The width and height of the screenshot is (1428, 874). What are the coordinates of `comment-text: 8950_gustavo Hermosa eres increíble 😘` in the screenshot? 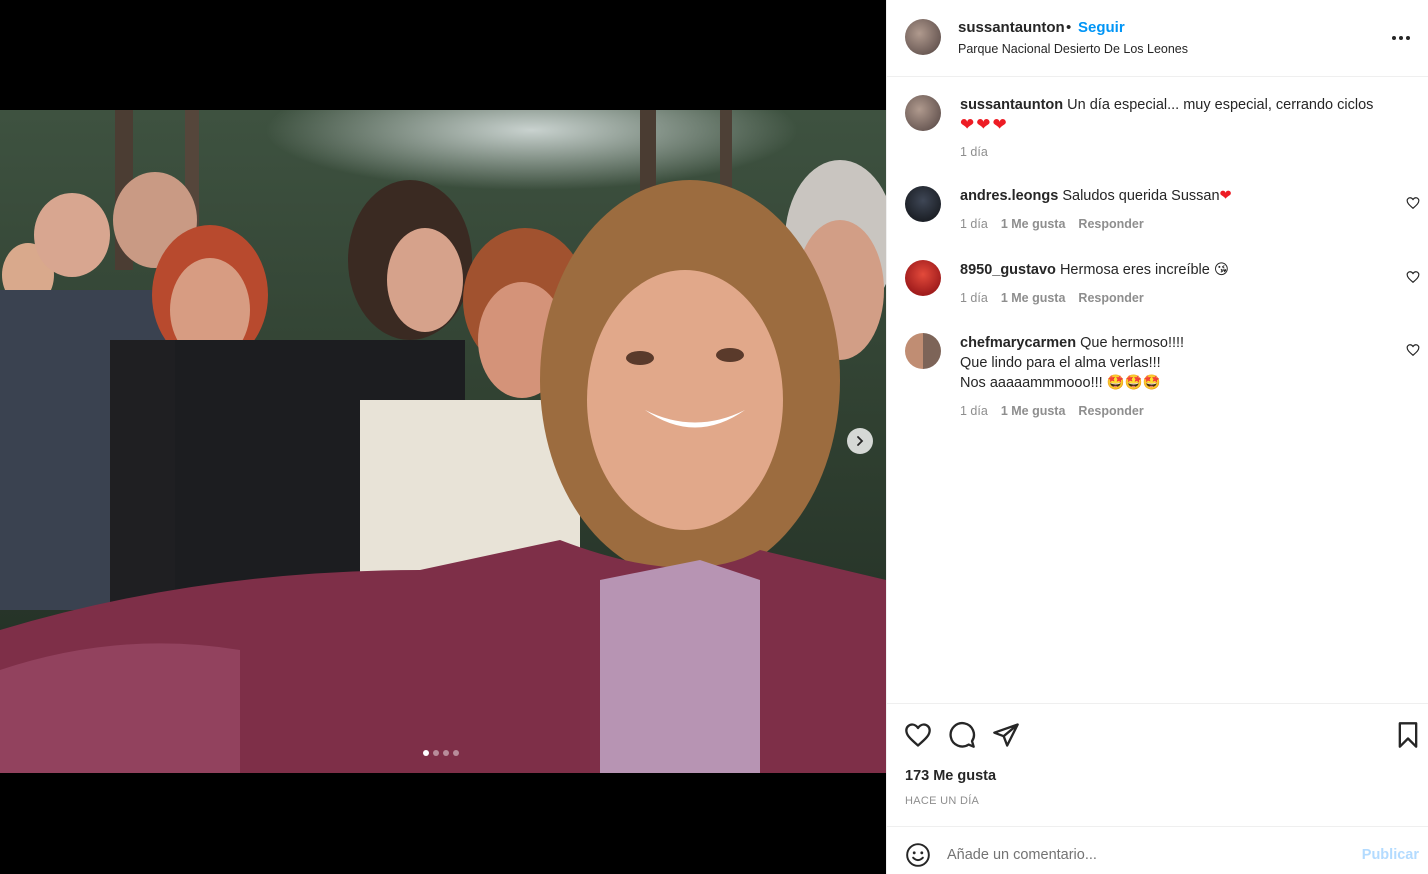 It's located at (1175, 270).